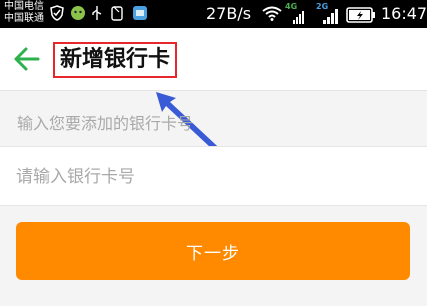 The image size is (427, 306). What do you see at coordinates (24, 6) in the screenshot?
I see `carrier-1: 中国电信` at bounding box center [24, 6].